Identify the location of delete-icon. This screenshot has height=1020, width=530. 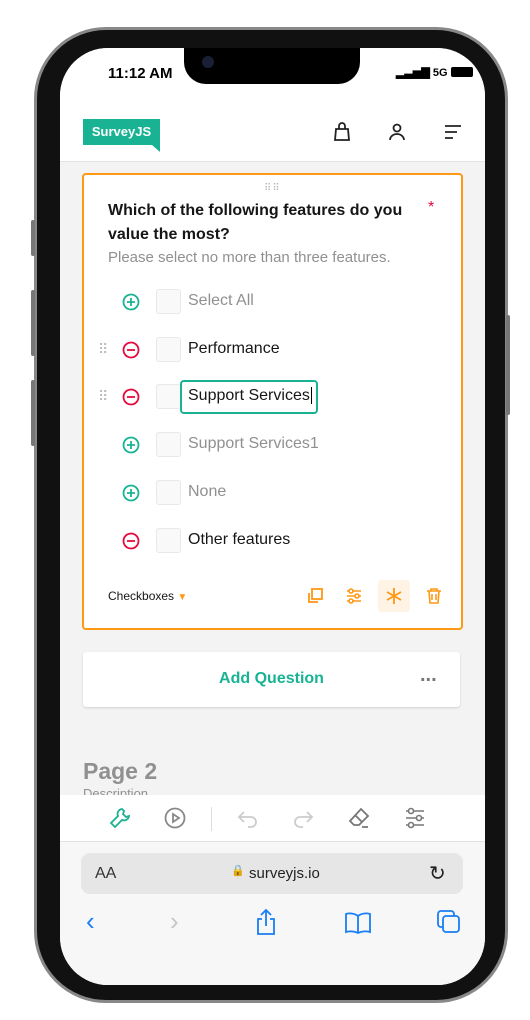
(434, 596).